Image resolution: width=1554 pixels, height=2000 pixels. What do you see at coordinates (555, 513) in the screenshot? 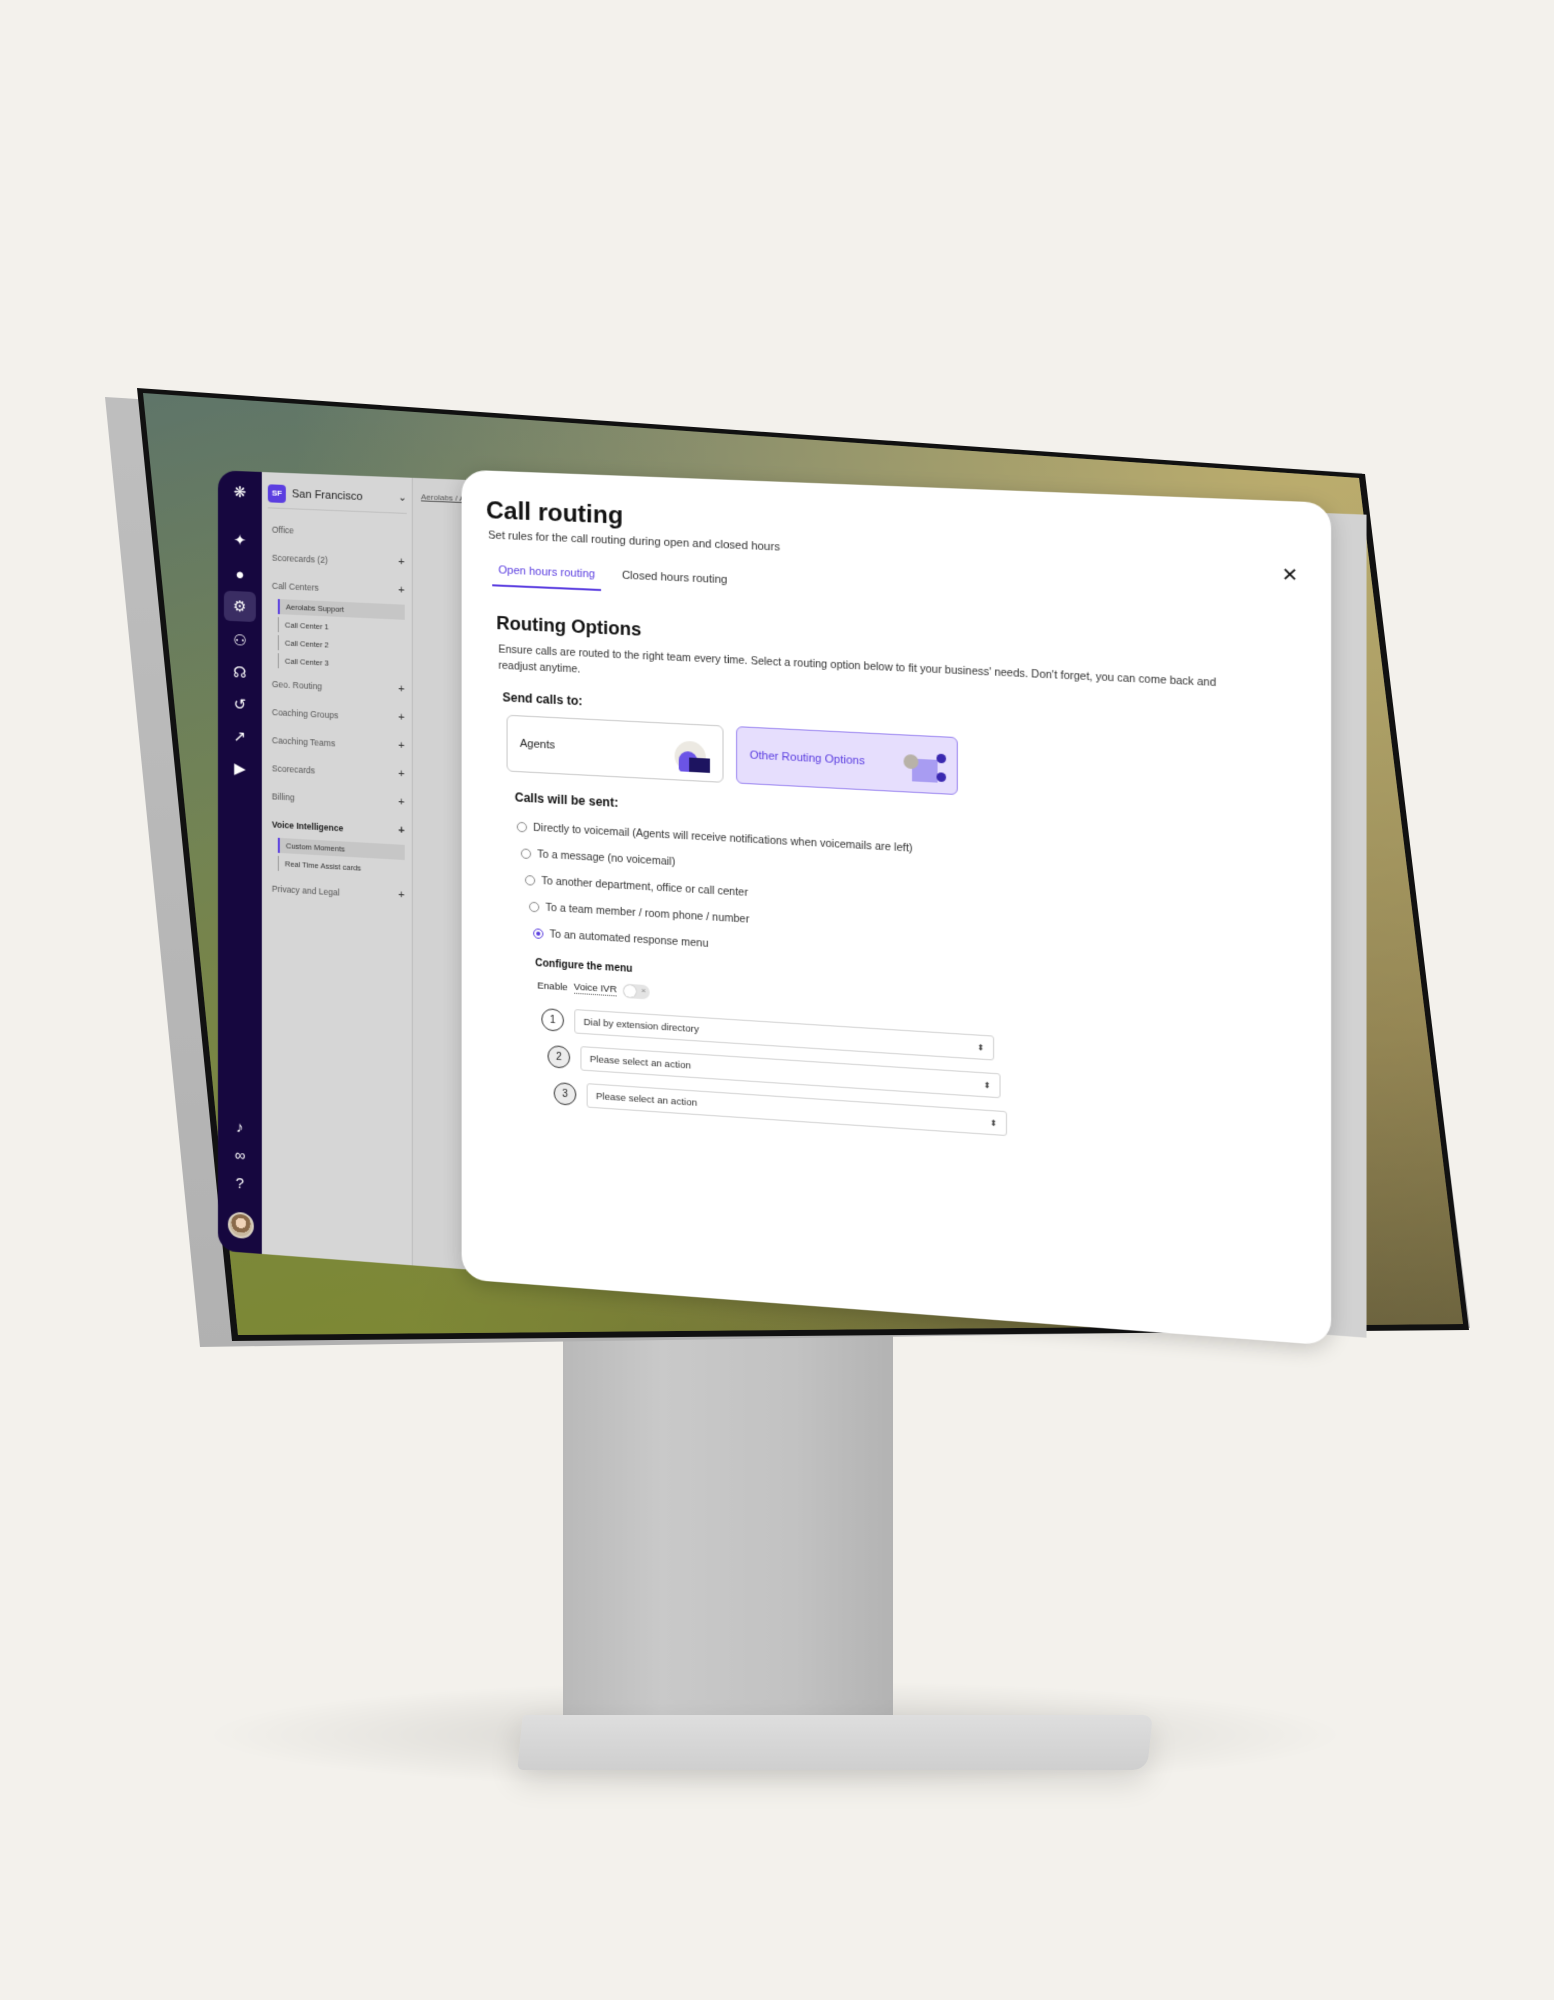
I see `modal-title: Call routing` at bounding box center [555, 513].